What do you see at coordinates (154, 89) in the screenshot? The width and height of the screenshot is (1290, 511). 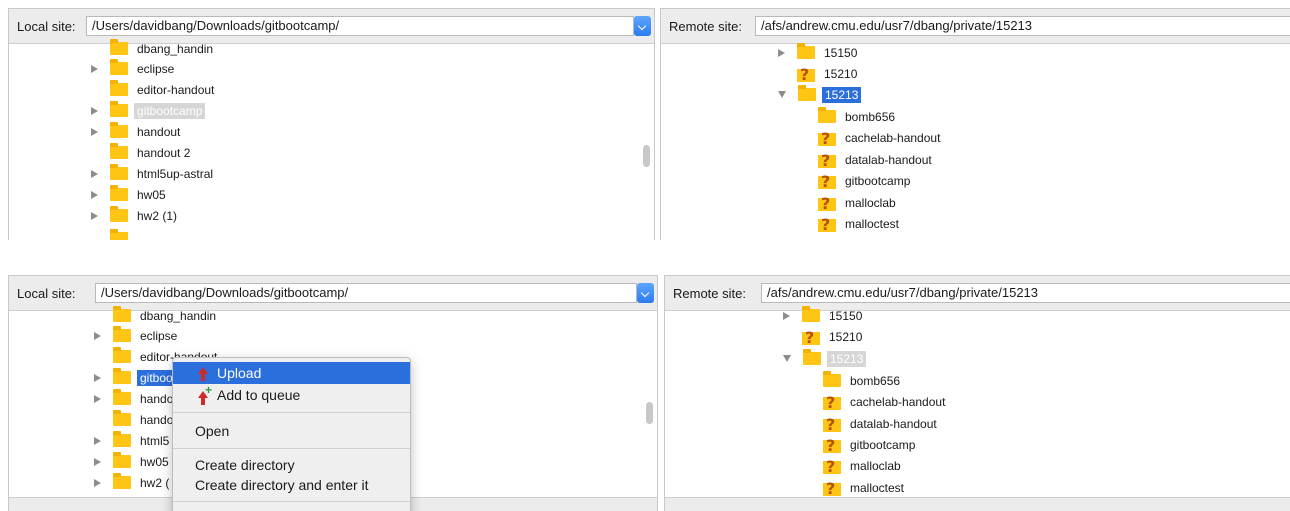 I see `tree-row: editor-handout` at bounding box center [154, 89].